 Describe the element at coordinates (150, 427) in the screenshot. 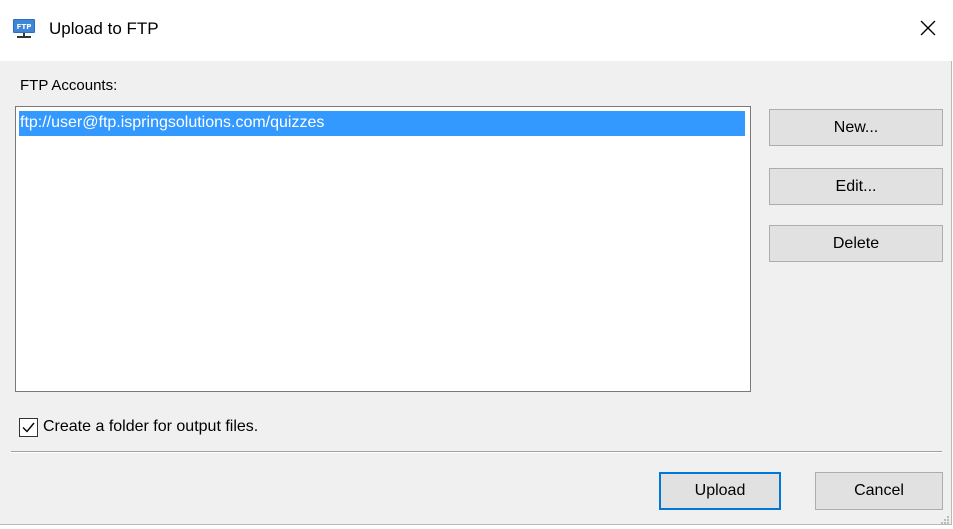

I see `create-folder-label: Create a folder for output files.` at that location.